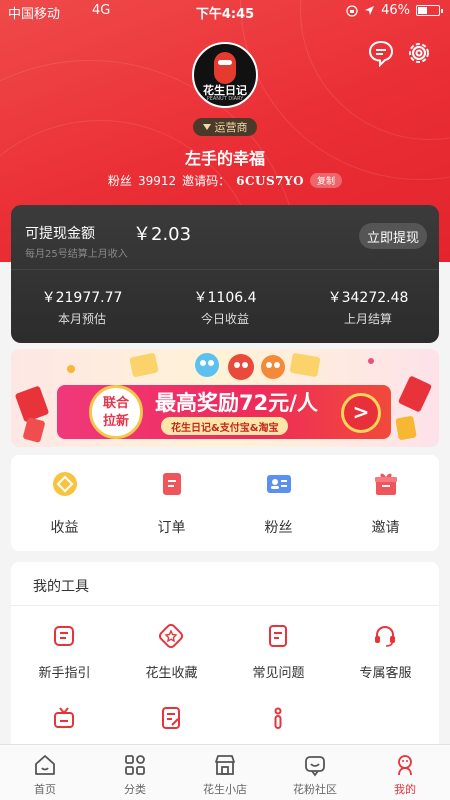  I want to click on banner-headline: 最高奖励72元/人, so click(236, 403).